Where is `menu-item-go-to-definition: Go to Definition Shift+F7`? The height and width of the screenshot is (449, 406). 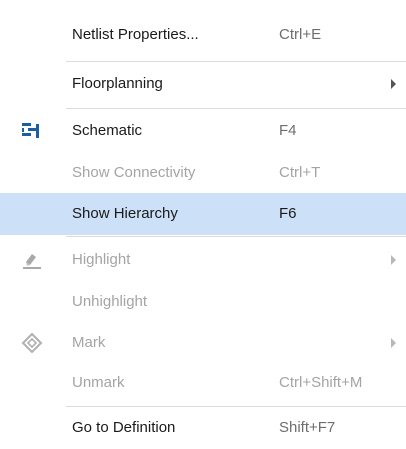 menu-item-go-to-definition: Go to Definition Shift+F7 is located at coordinates (203, 428).